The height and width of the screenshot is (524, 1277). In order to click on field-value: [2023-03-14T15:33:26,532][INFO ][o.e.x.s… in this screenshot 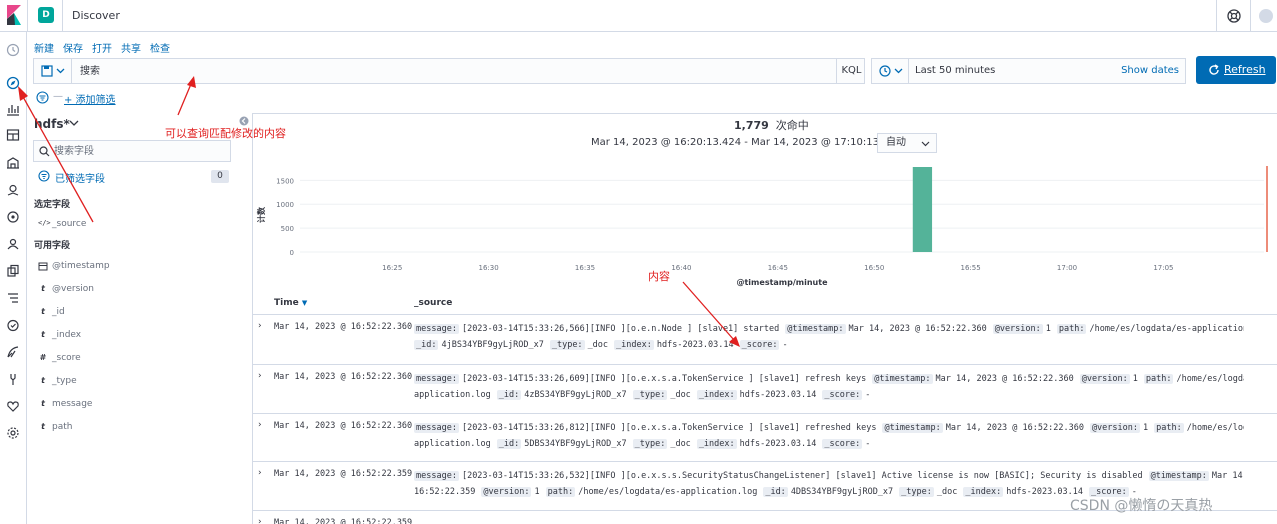, I will do `click(802, 476)`.